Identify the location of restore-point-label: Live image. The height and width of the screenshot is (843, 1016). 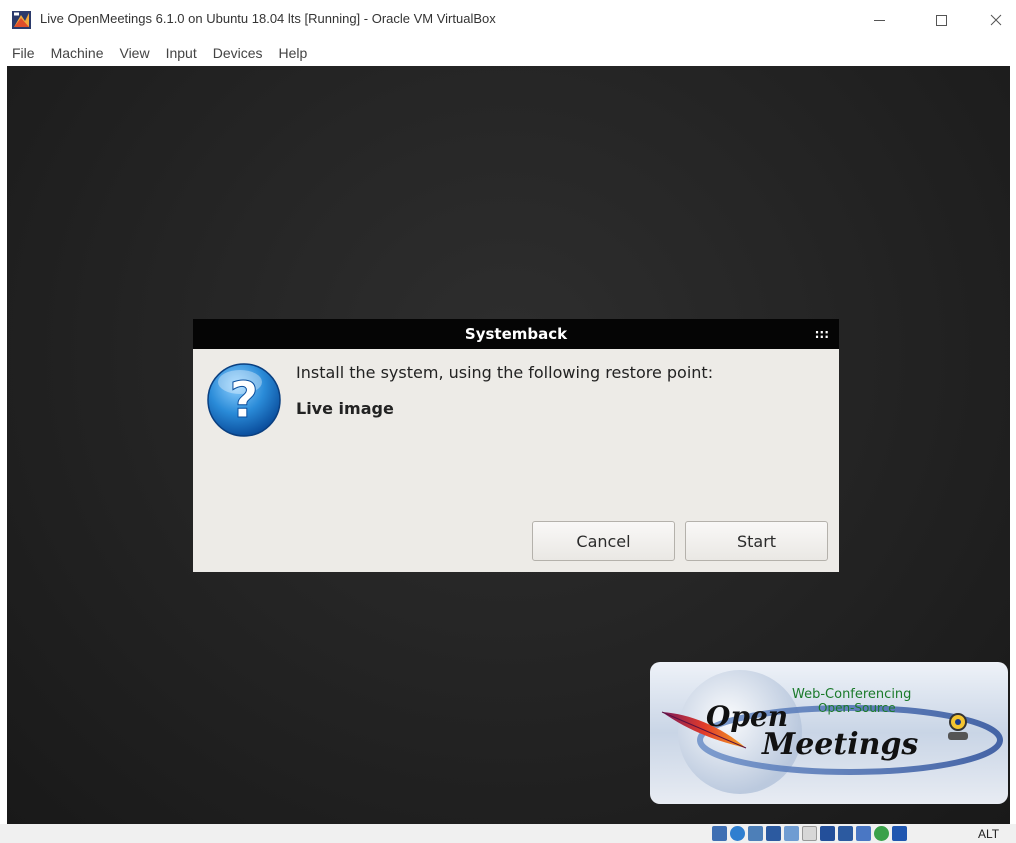
(345, 408).